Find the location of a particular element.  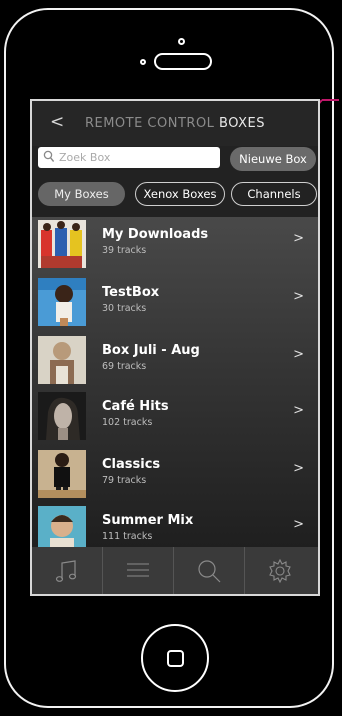

bottom-tab-bar is located at coordinates (175, 570).